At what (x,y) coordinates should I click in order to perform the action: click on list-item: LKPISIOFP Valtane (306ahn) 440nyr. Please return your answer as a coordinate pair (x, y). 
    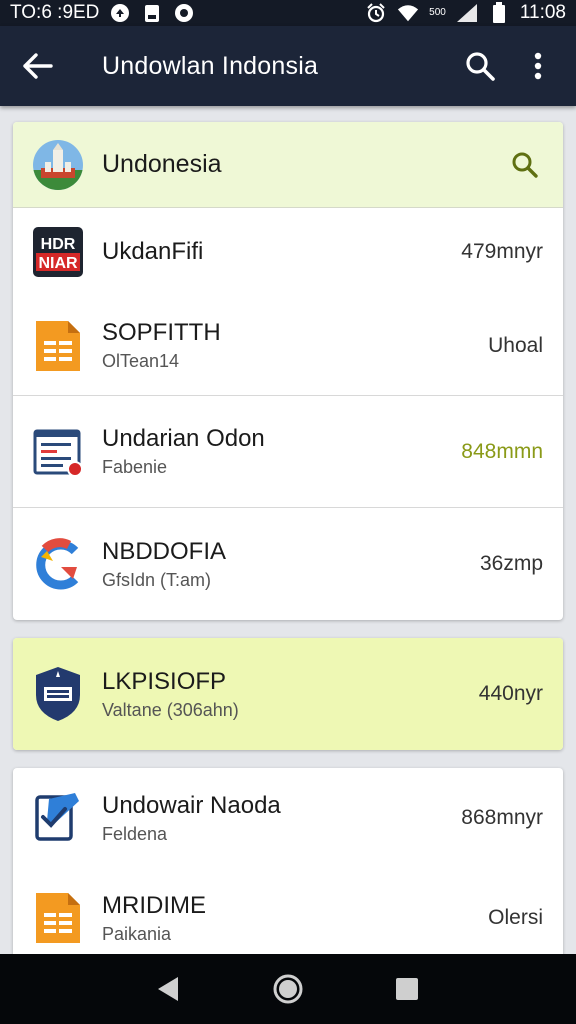
    Looking at the image, I should click on (288, 694).